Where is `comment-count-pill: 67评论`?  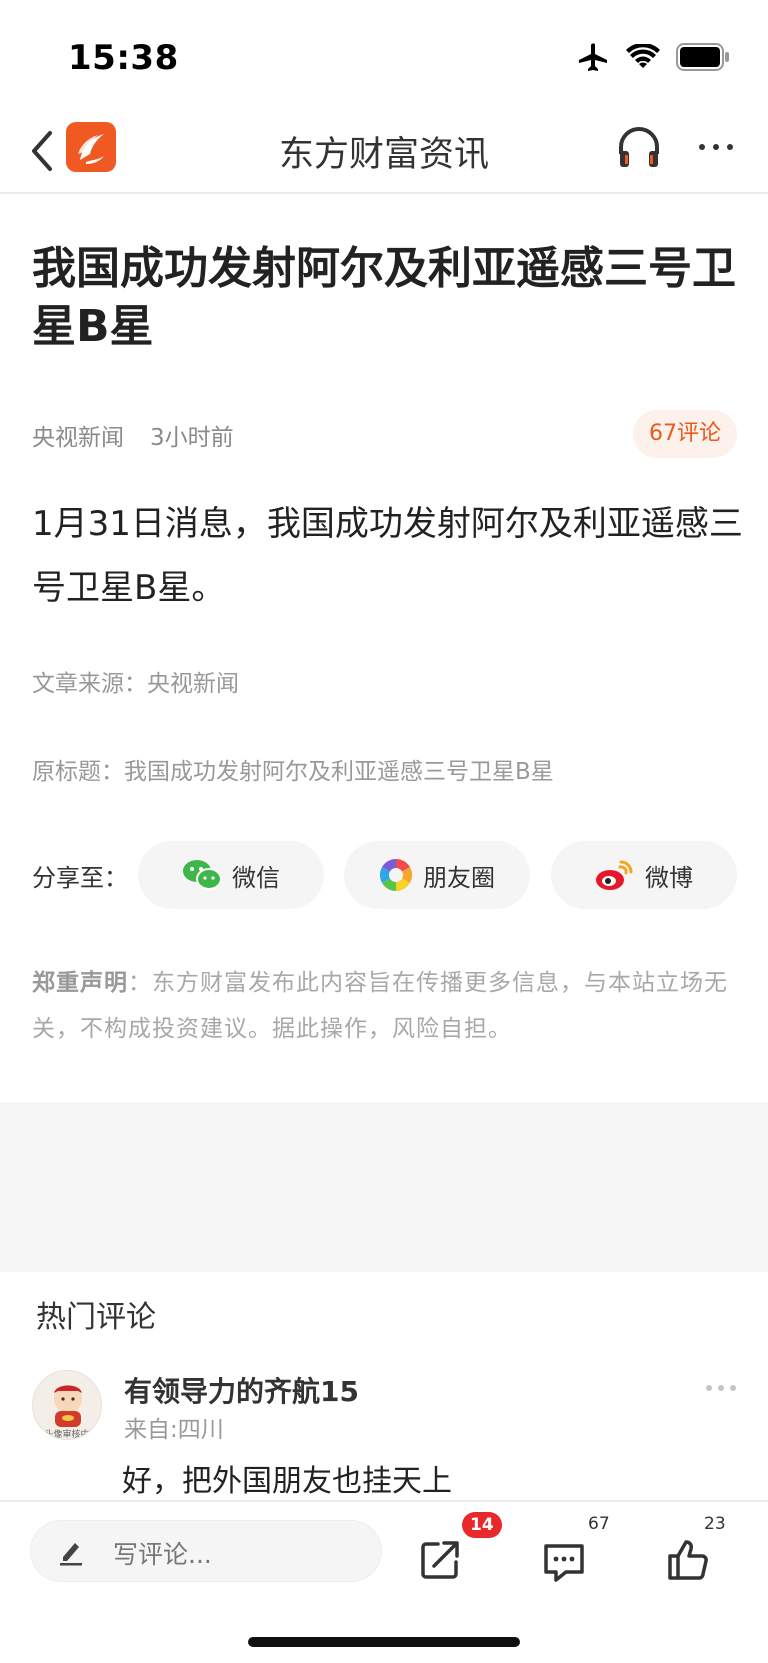
comment-count-pill: 67评论 is located at coordinates (685, 434).